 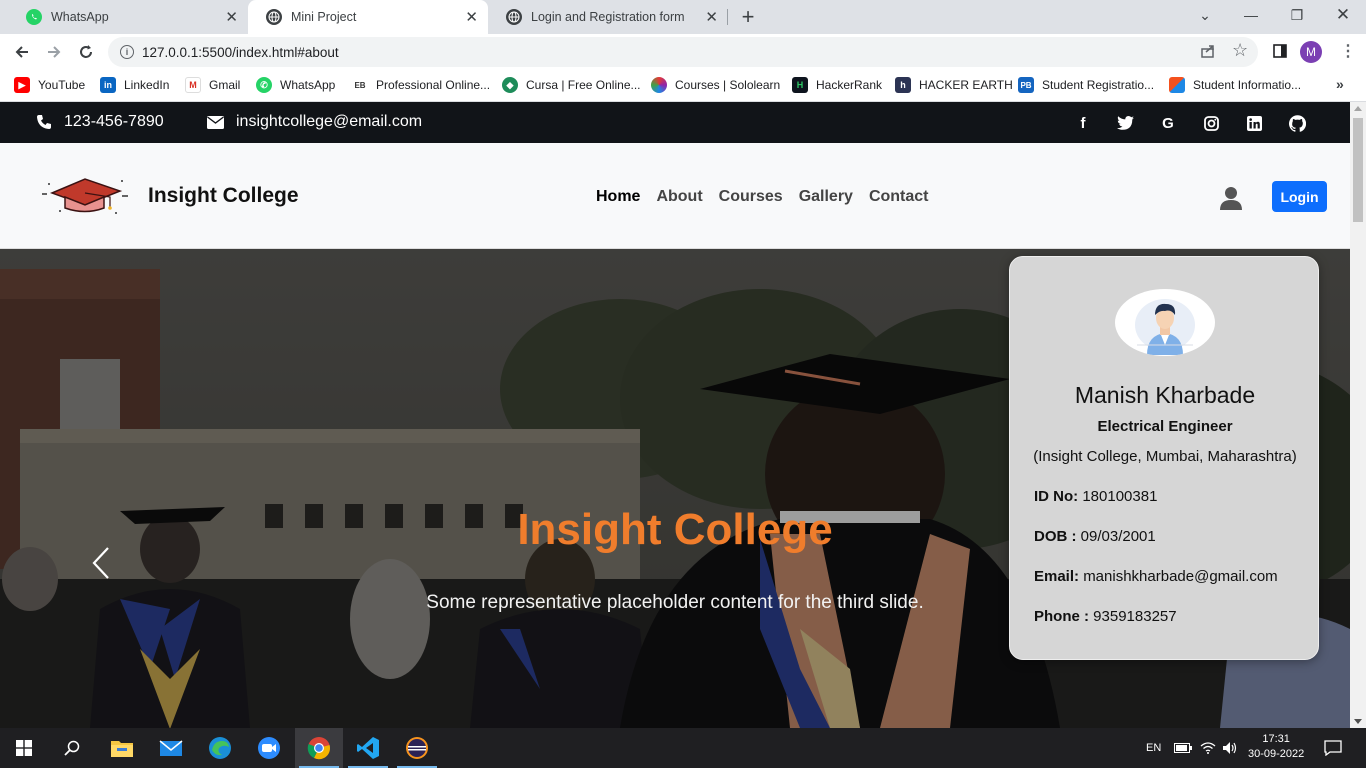 What do you see at coordinates (295, 85) in the screenshot?
I see `bookmark-whatsapp: ✆ WhatsApp` at bounding box center [295, 85].